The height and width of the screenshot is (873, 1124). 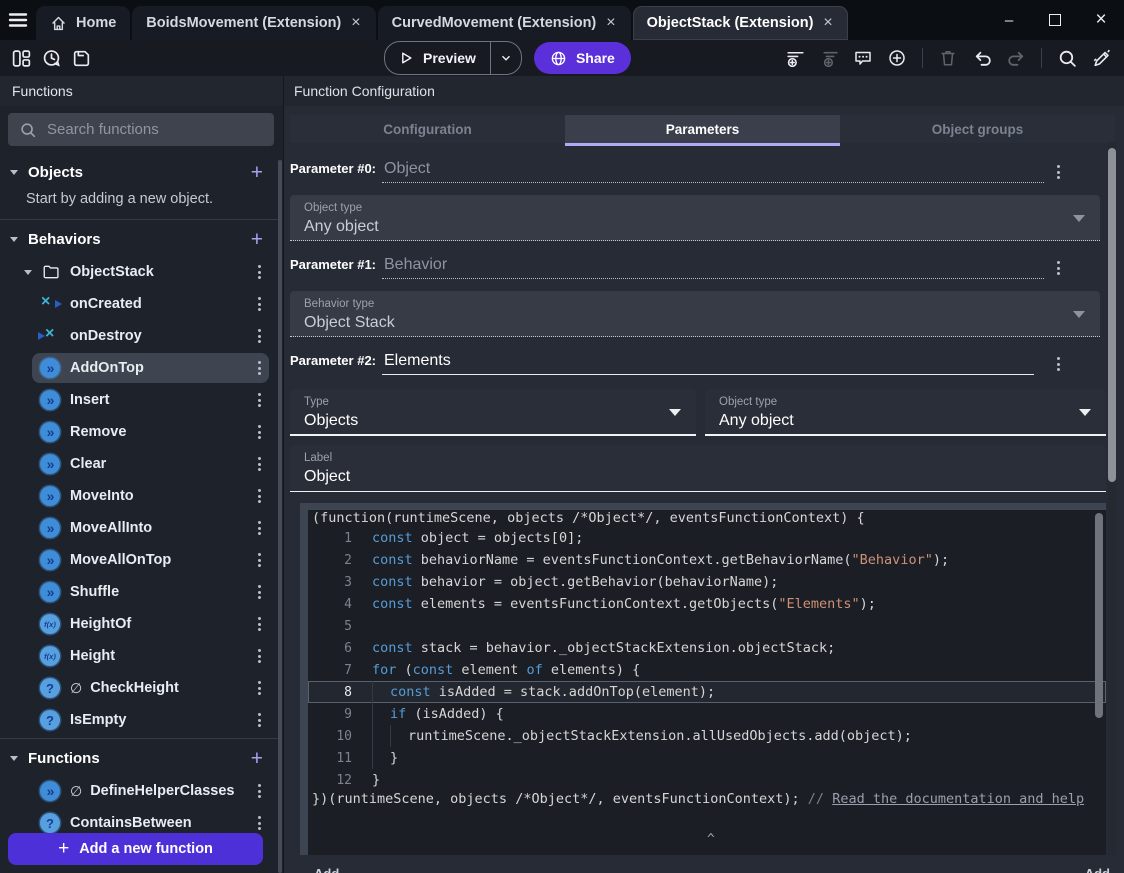 I want to click on object-type-select-2: Object type Any object, so click(x=905, y=412).